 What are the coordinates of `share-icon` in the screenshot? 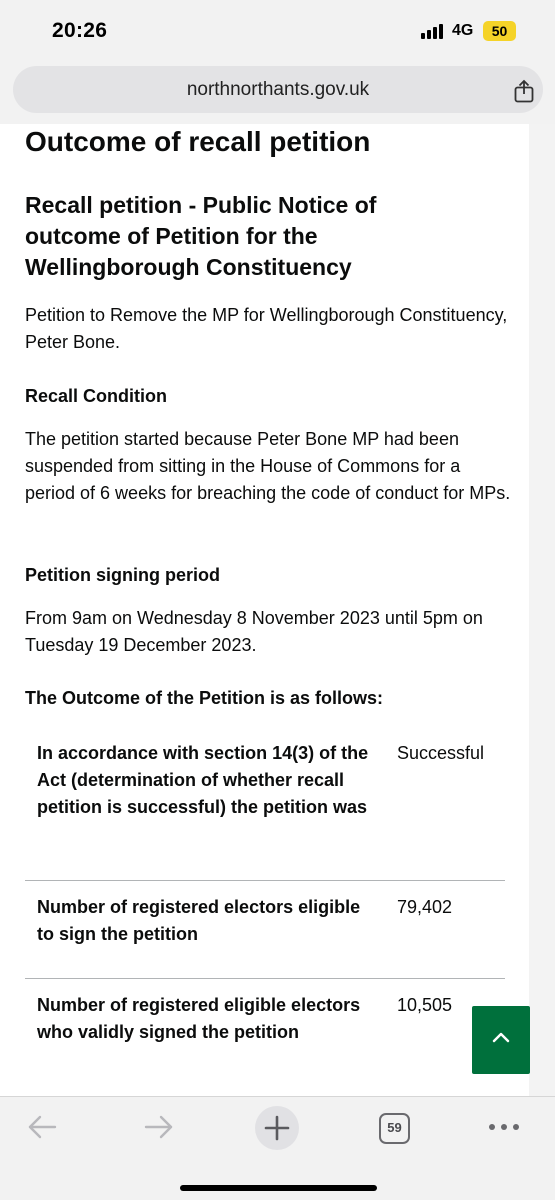 It's located at (524, 91).